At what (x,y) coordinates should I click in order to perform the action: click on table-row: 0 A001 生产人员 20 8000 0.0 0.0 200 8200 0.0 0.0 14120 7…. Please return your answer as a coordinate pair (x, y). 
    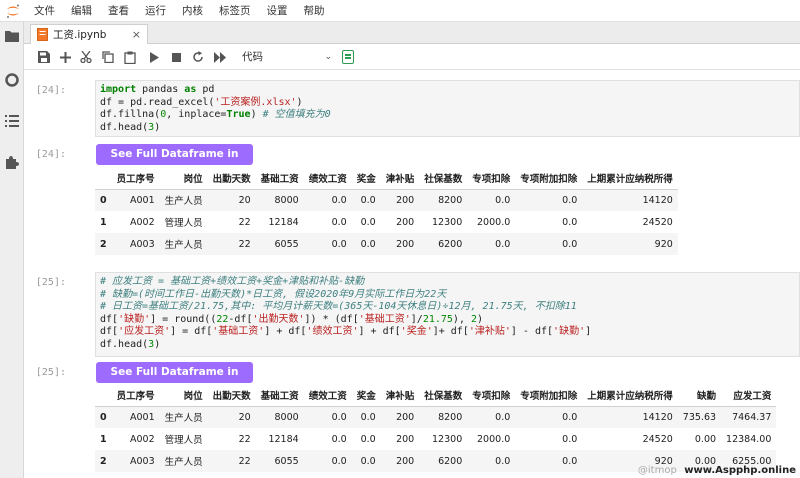
    Looking at the image, I should click on (436, 417).